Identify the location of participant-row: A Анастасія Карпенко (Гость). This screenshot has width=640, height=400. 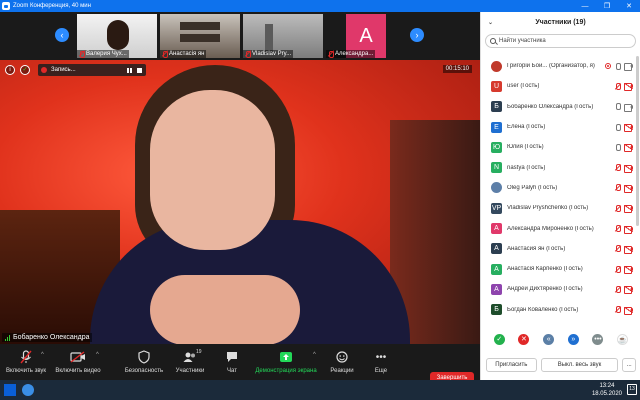
(559, 269).